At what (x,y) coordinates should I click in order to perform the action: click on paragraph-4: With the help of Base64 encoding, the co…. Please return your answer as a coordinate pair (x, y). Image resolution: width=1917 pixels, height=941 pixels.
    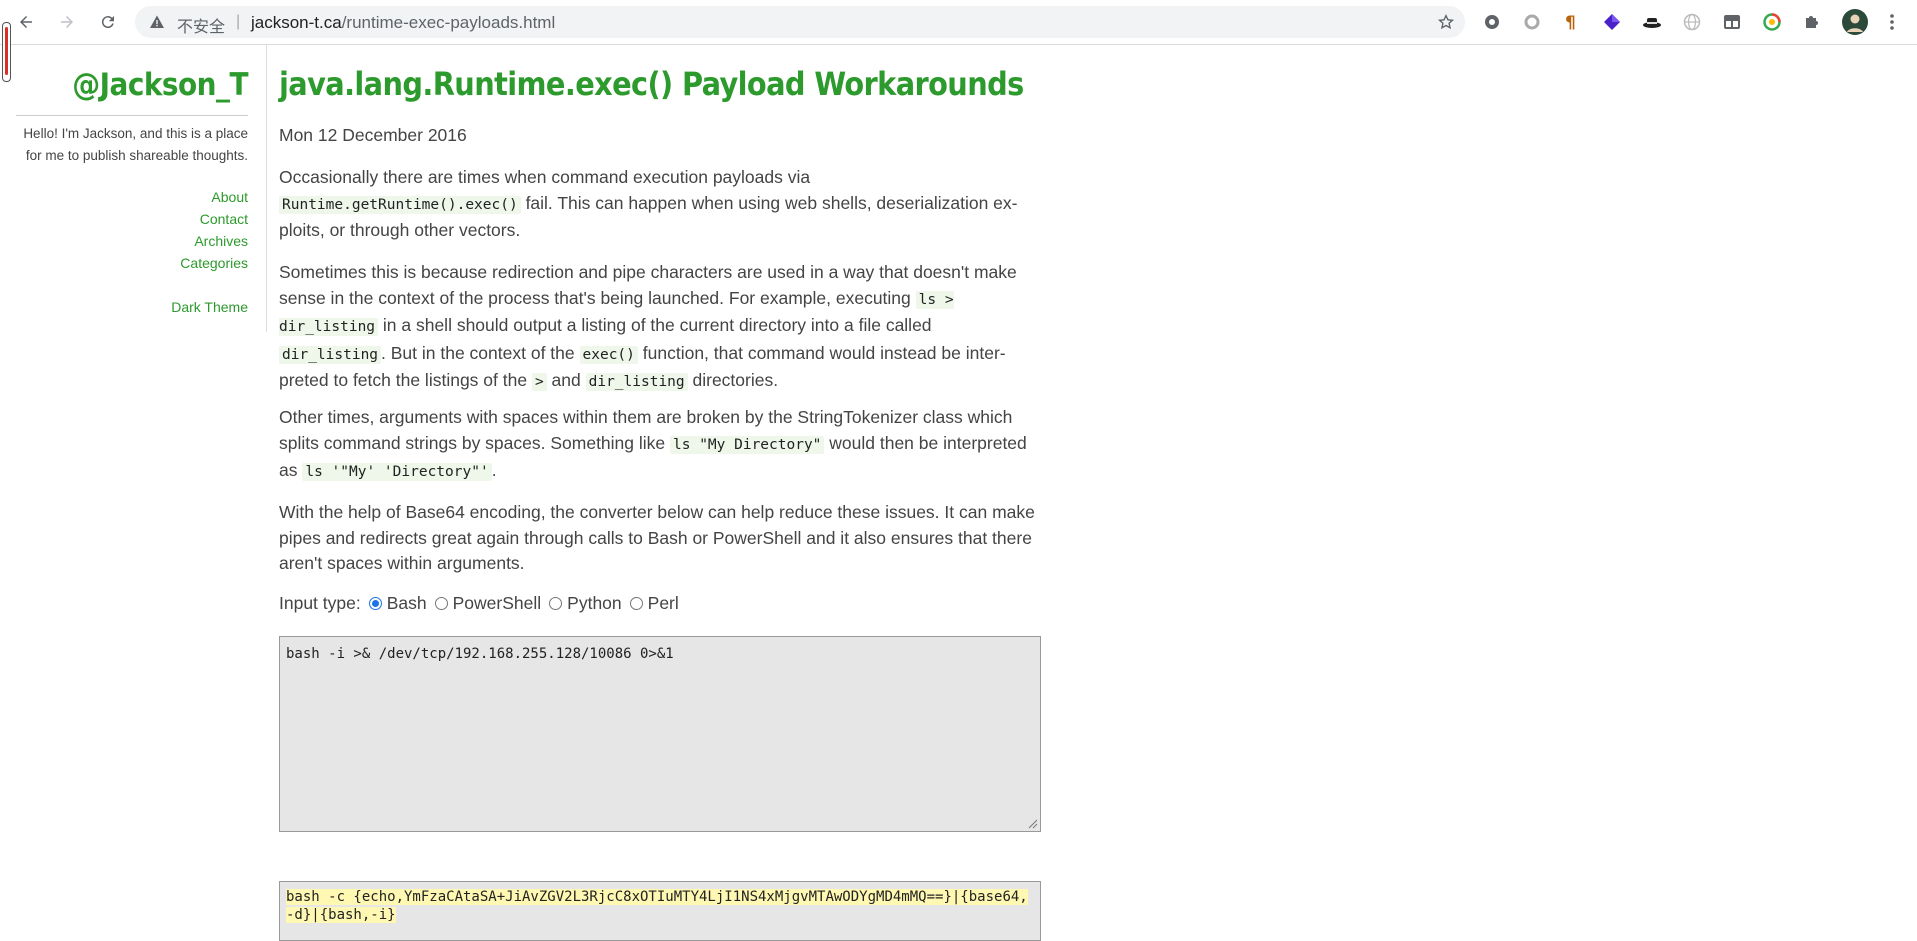
    Looking at the image, I should click on (657, 538).